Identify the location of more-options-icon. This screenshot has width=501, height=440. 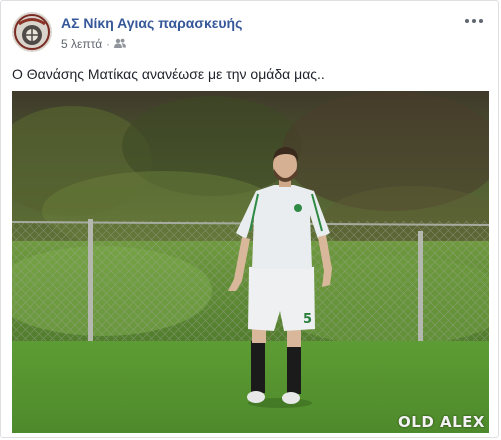
(474, 21).